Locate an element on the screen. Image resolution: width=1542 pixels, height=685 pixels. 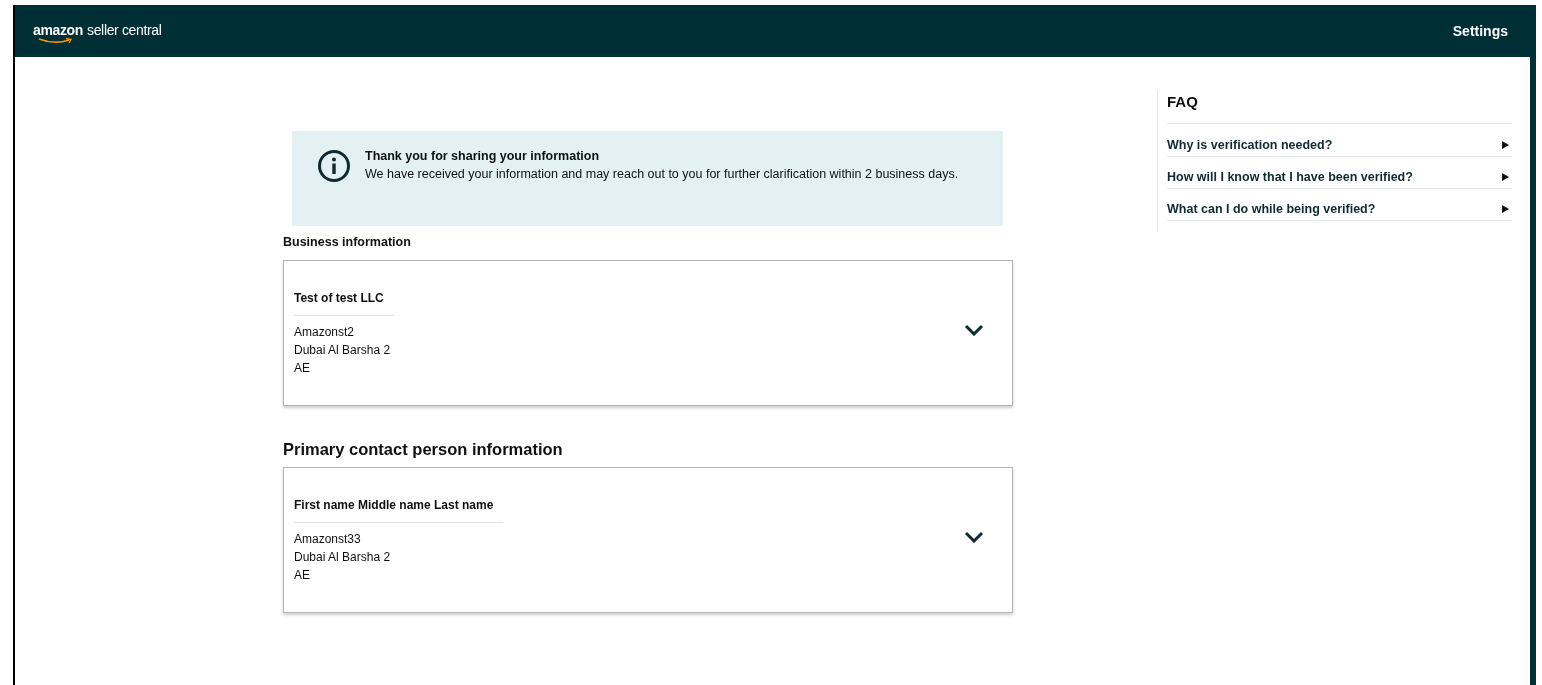
info-card: Test of test LLC Amazonst2 Dubai Al Barsha 2 AE is located at coordinates (648, 333).